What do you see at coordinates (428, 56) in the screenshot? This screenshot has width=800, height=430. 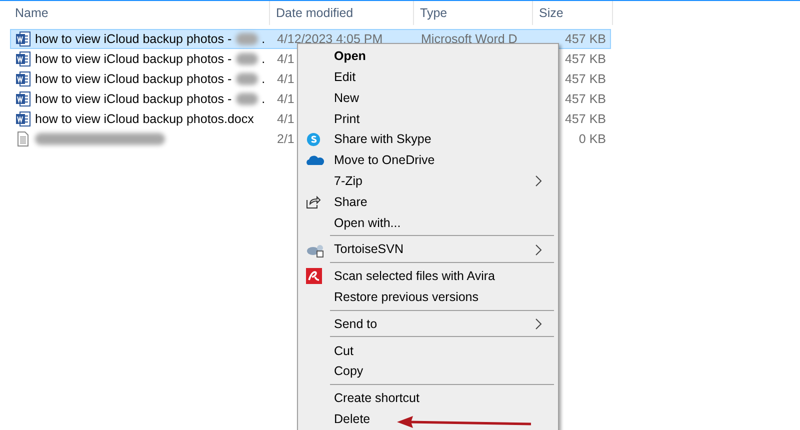 I see `menu-item: Open` at bounding box center [428, 56].